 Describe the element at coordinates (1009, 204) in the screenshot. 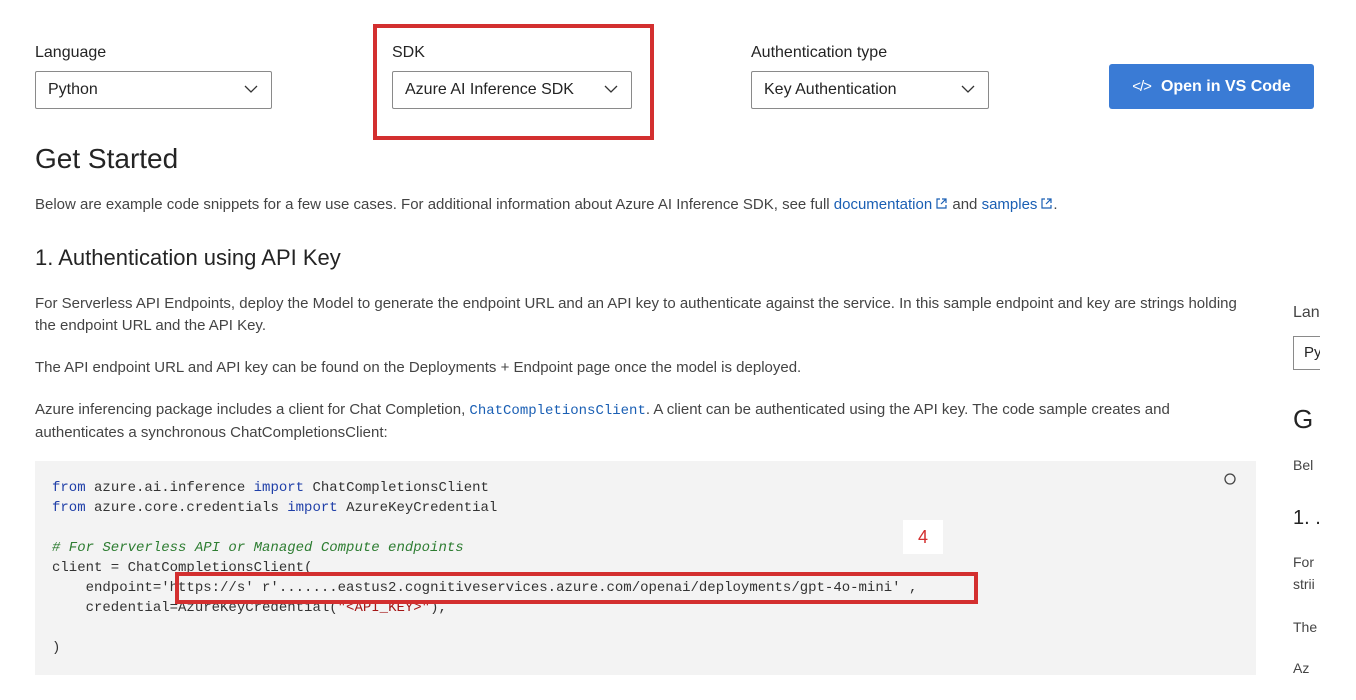

I see `samples-link-label: samples` at that location.